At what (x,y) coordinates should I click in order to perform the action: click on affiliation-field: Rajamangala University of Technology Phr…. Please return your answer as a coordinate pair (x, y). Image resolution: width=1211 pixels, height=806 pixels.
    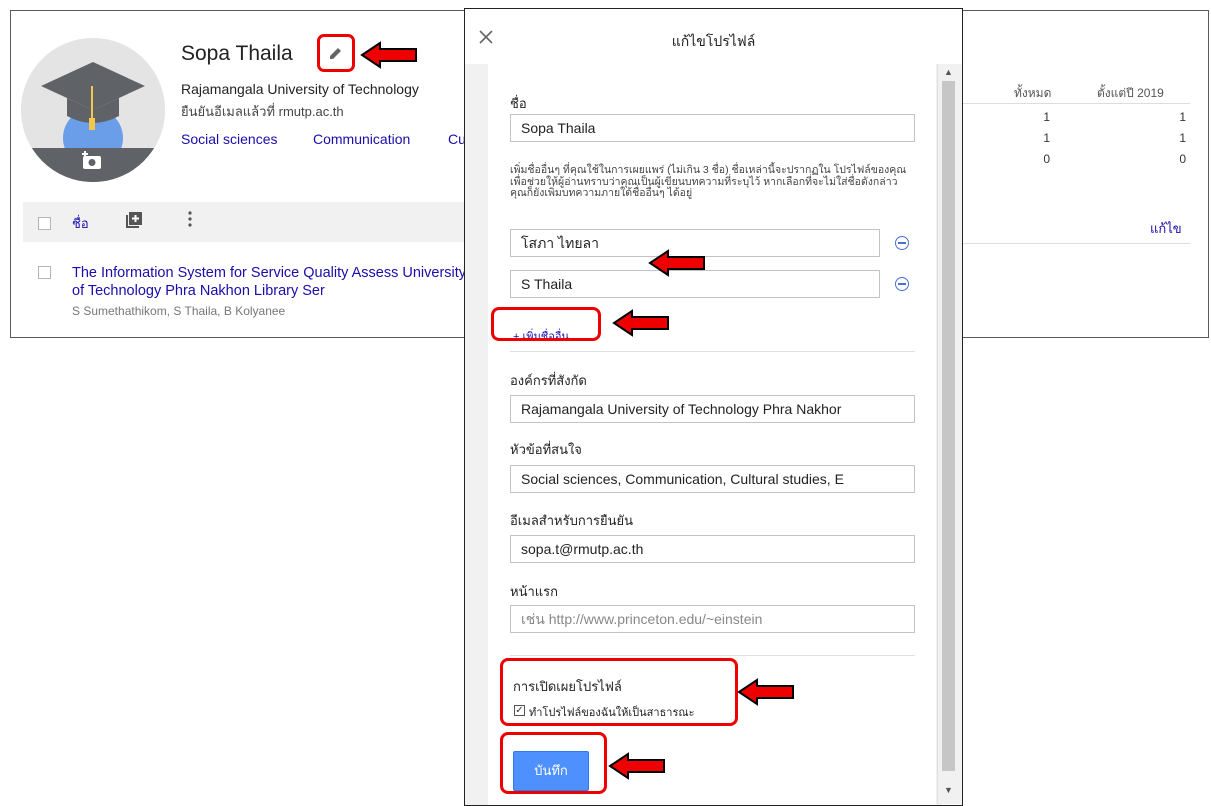
    Looking at the image, I should click on (712, 409).